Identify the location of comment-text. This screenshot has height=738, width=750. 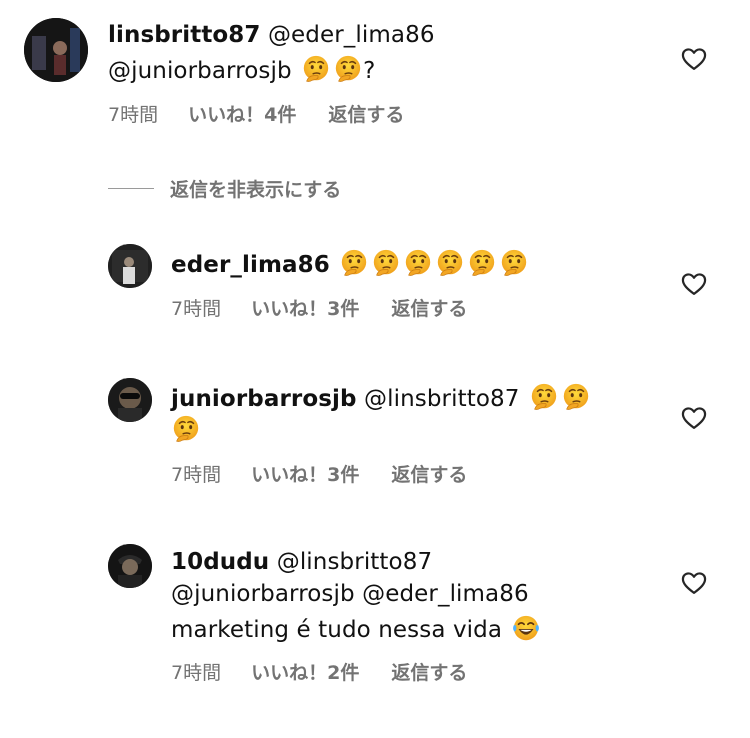
(186, 430).